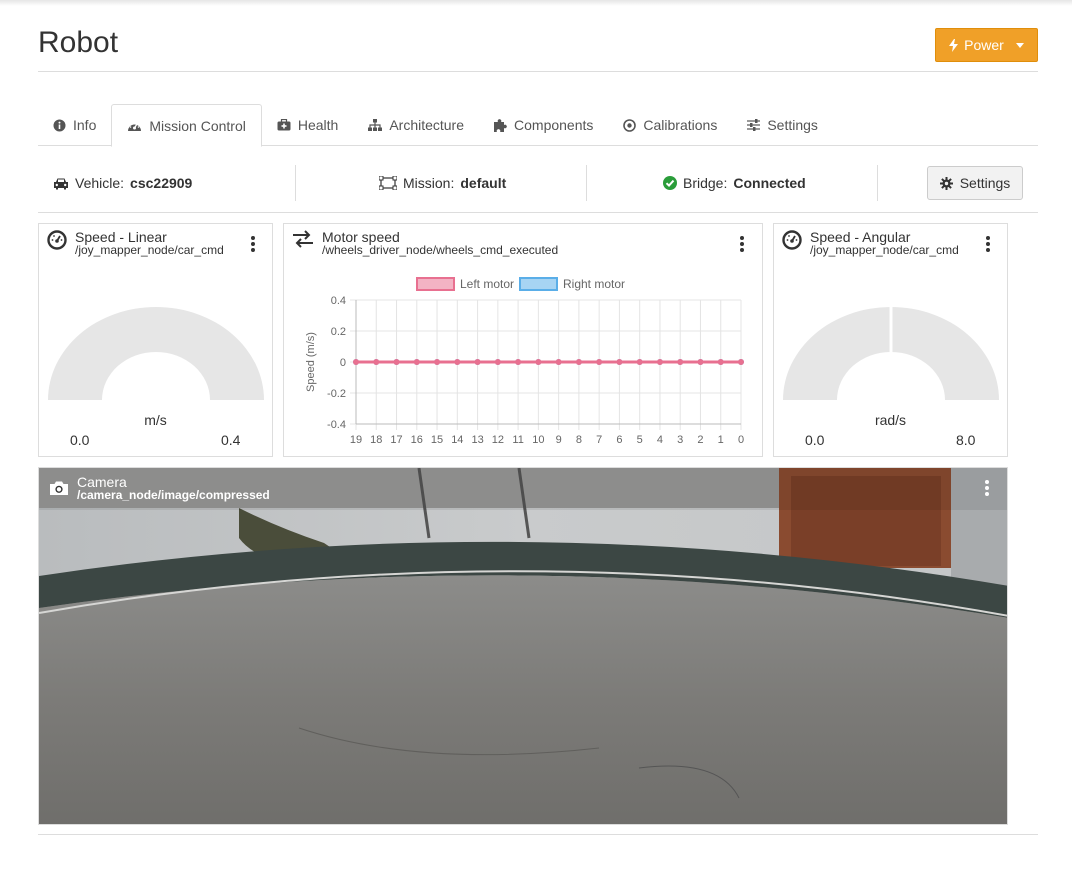  What do you see at coordinates (376, 440) in the screenshot?
I see `x-tick-label: 18` at bounding box center [376, 440].